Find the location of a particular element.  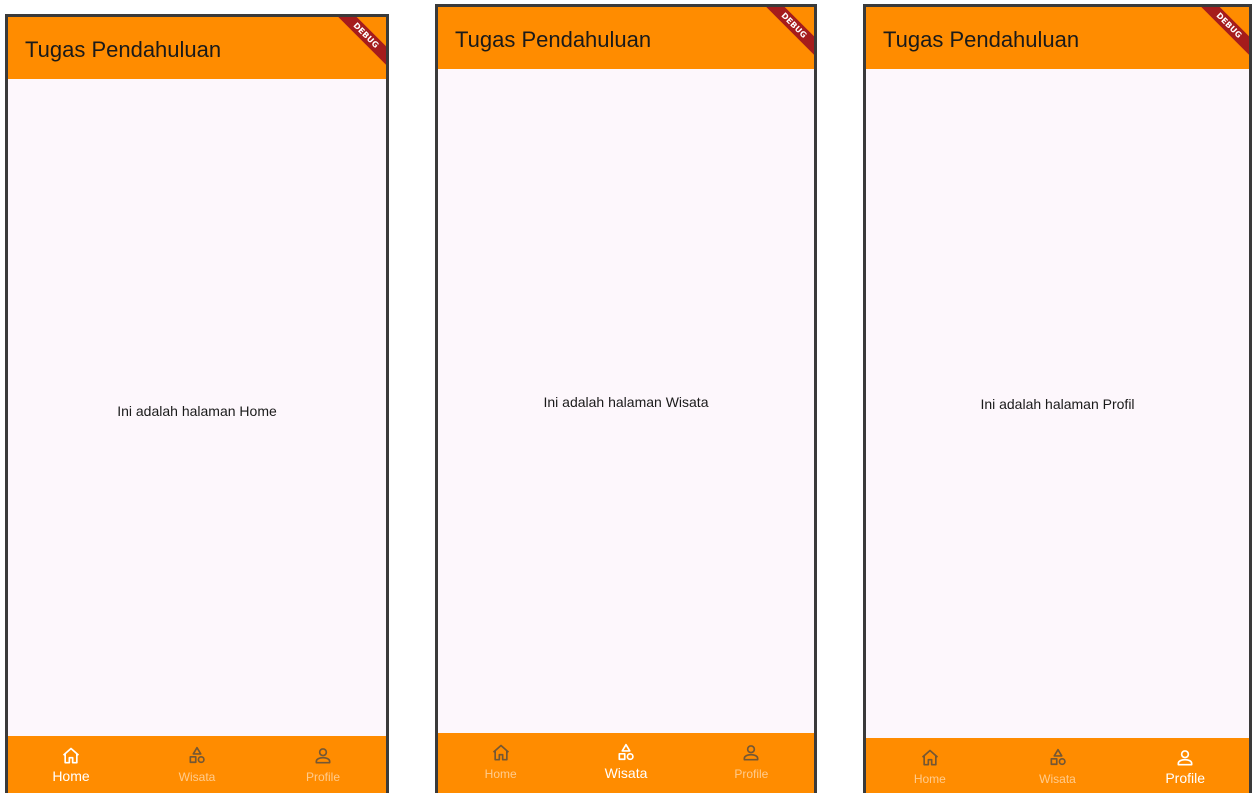

page-message: Ini adalah halaman Wisata is located at coordinates (626, 402).